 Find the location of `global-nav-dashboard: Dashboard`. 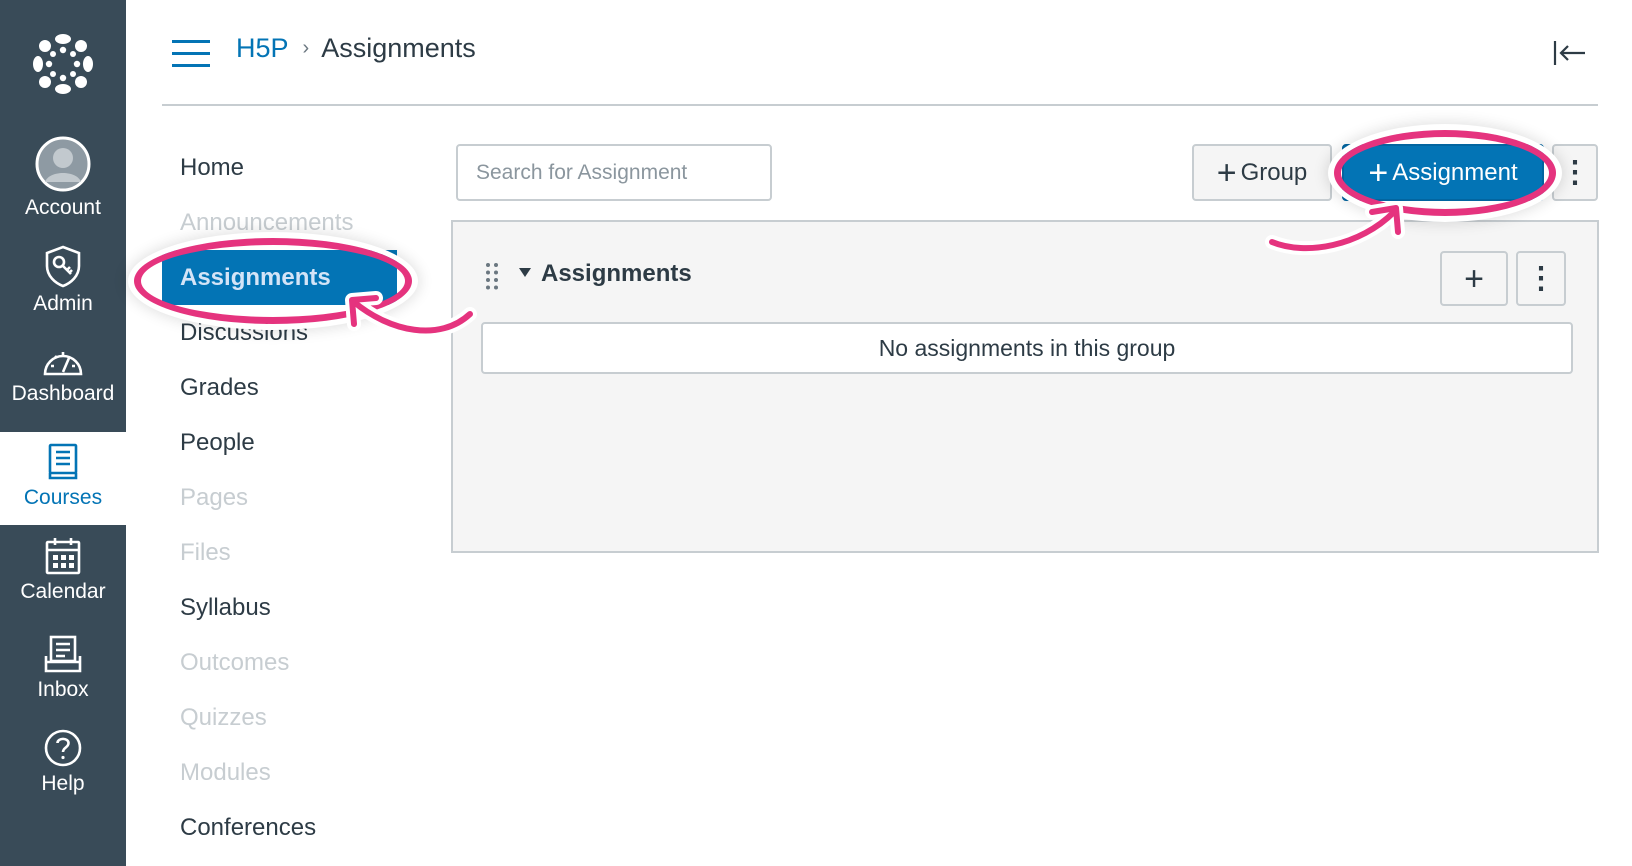

global-nav-dashboard: Dashboard is located at coordinates (63, 384).